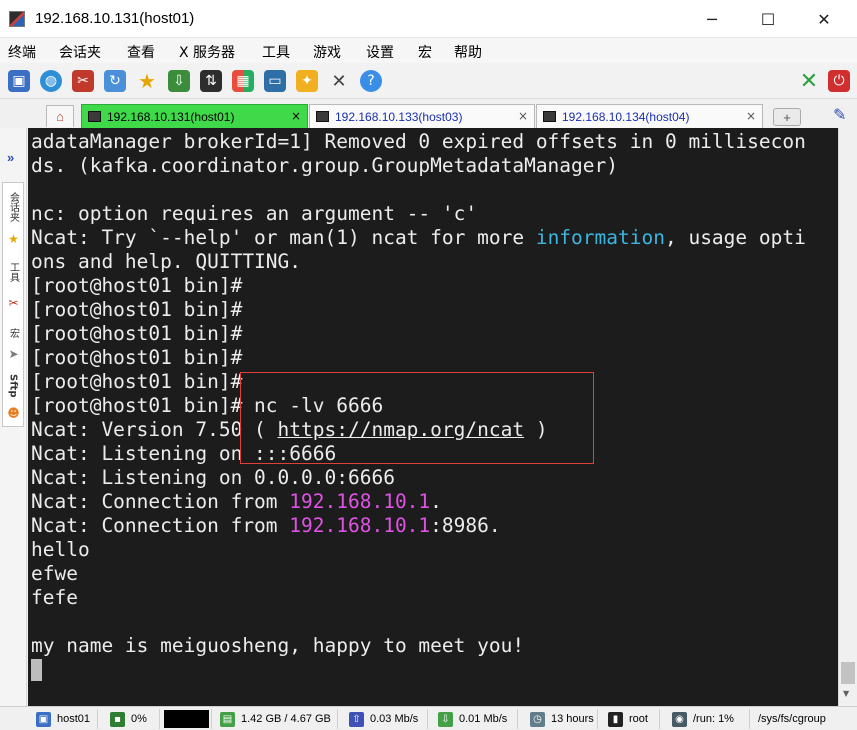 Image resolution: width=857 pixels, height=730 pixels. What do you see at coordinates (380, 52) in the screenshot?
I see `menu-settings: 设置` at bounding box center [380, 52].